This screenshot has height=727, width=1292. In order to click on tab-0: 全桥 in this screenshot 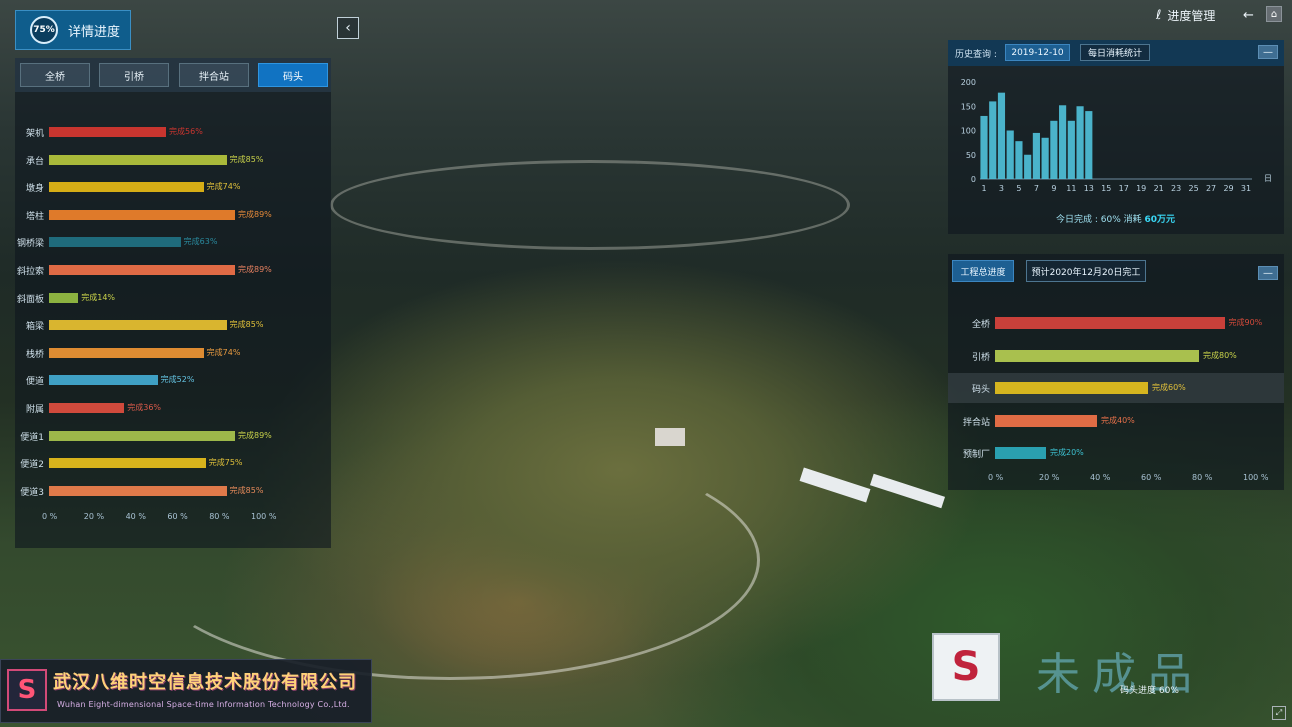, I will do `click(55, 75)`.